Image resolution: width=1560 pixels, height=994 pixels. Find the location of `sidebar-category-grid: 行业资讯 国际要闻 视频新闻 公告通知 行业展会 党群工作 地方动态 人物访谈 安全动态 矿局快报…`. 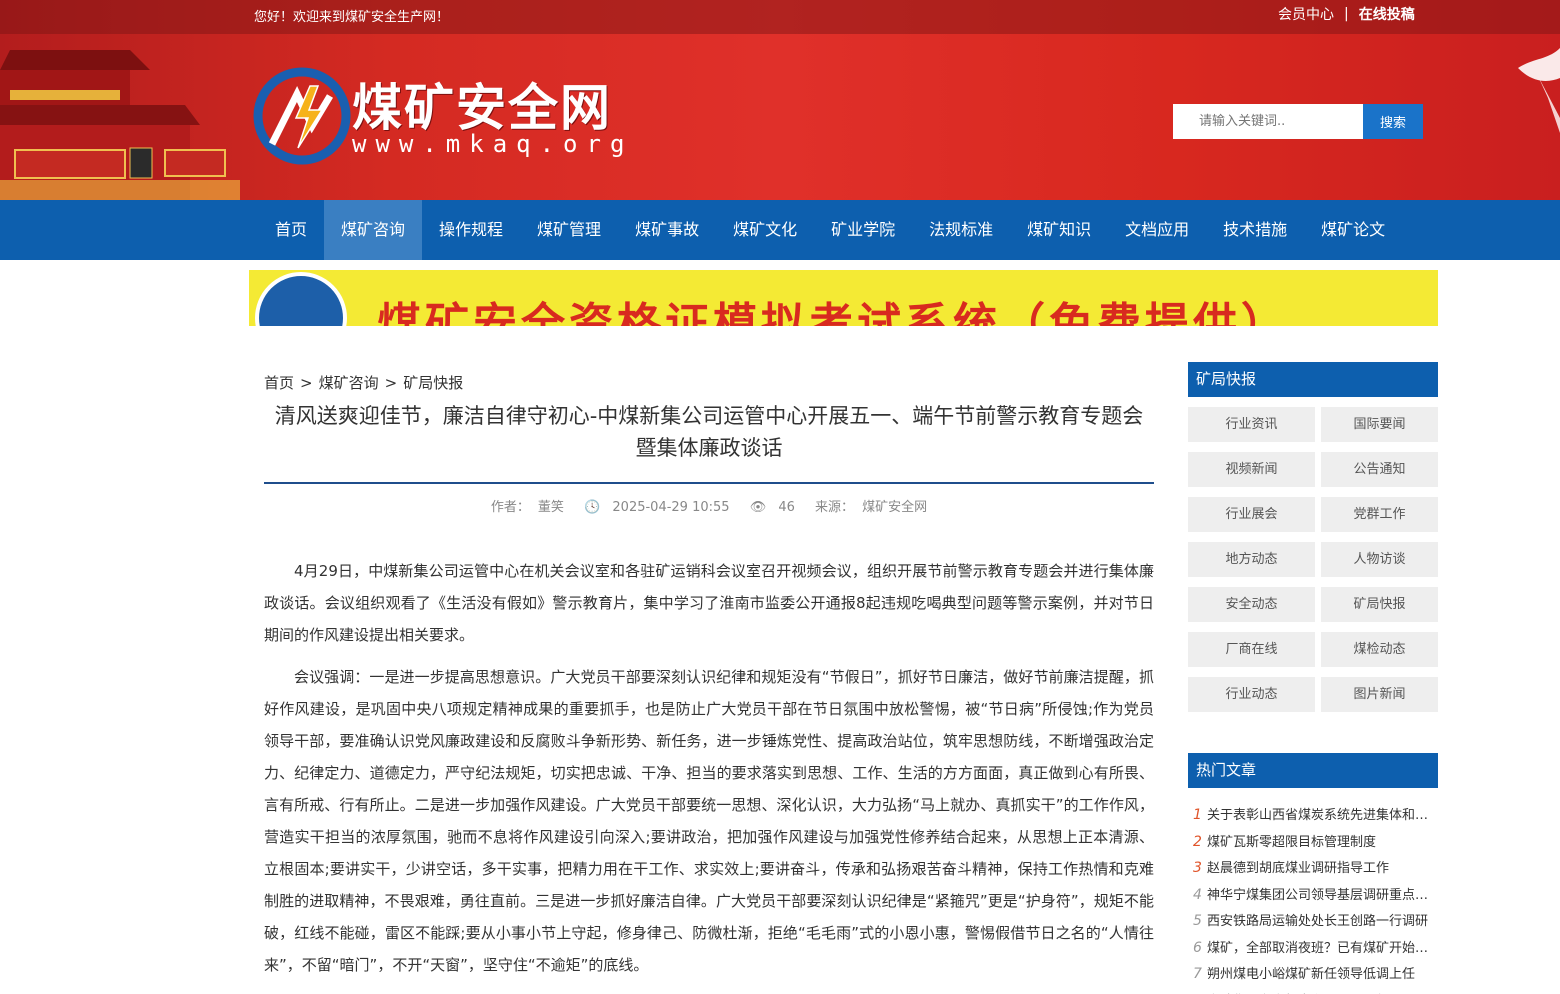

sidebar-category-grid: 行业资讯 国际要闻 视频新闻 公告通知 行业展会 党群工作 地方动态 人物访谈 安全动态 矿局快报… is located at coordinates (1313, 559).